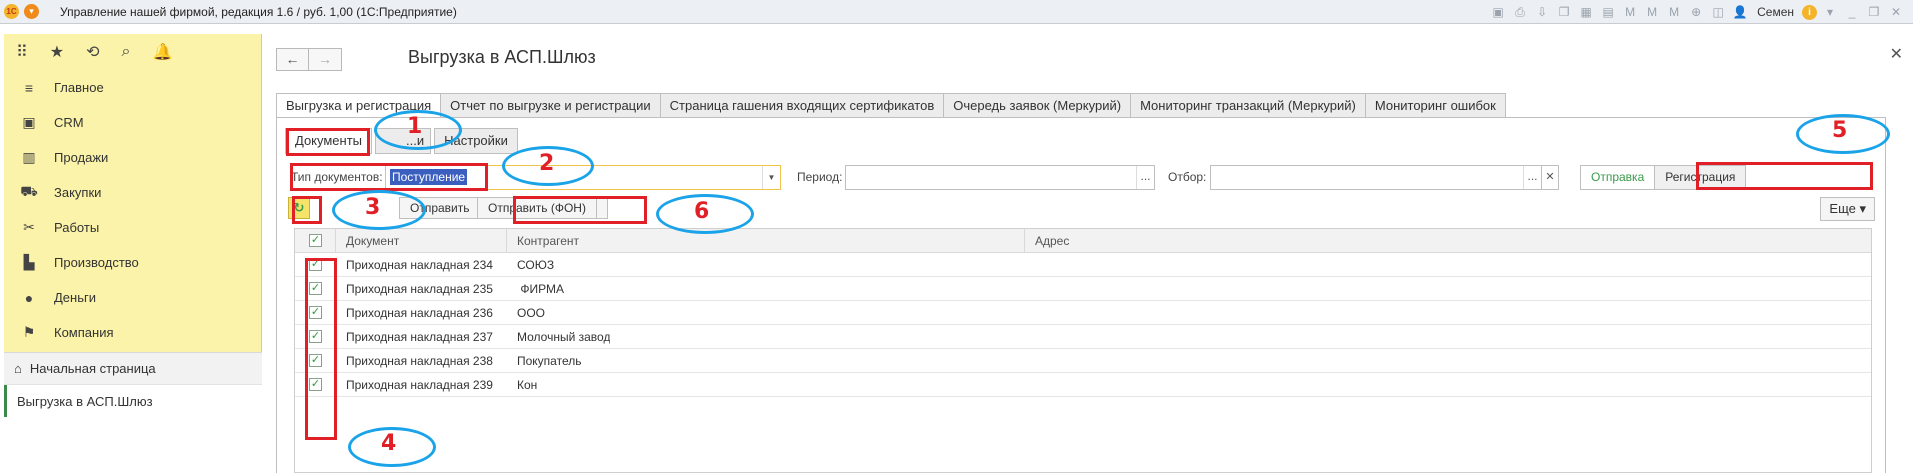 The image size is (1913, 473). I want to click on user-name: Семен, so click(1775, 12).